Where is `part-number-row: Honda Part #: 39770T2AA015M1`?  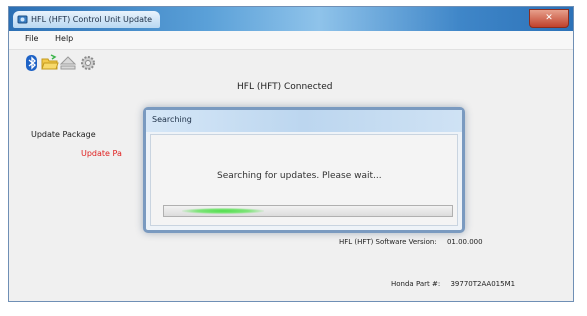 part-number-row: Honda Part #: 39770T2AA015M1 is located at coordinates (453, 284).